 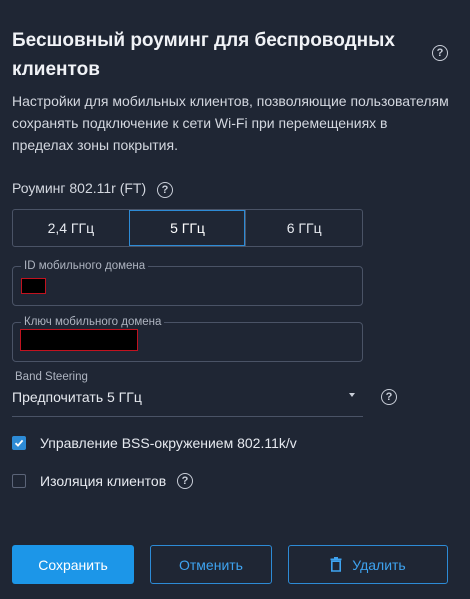 What do you see at coordinates (389, 397) in the screenshot?
I see `band-steering-help-icon: ?` at bounding box center [389, 397].